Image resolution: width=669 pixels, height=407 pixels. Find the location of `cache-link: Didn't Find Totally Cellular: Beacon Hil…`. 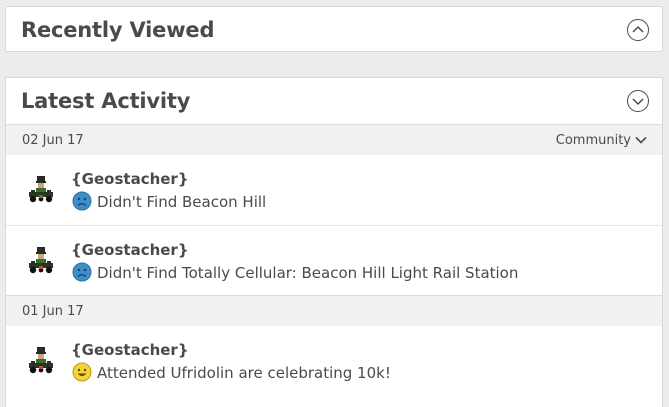

cache-link: Didn't Find Totally Cellular: Beacon Hil… is located at coordinates (307, 273).